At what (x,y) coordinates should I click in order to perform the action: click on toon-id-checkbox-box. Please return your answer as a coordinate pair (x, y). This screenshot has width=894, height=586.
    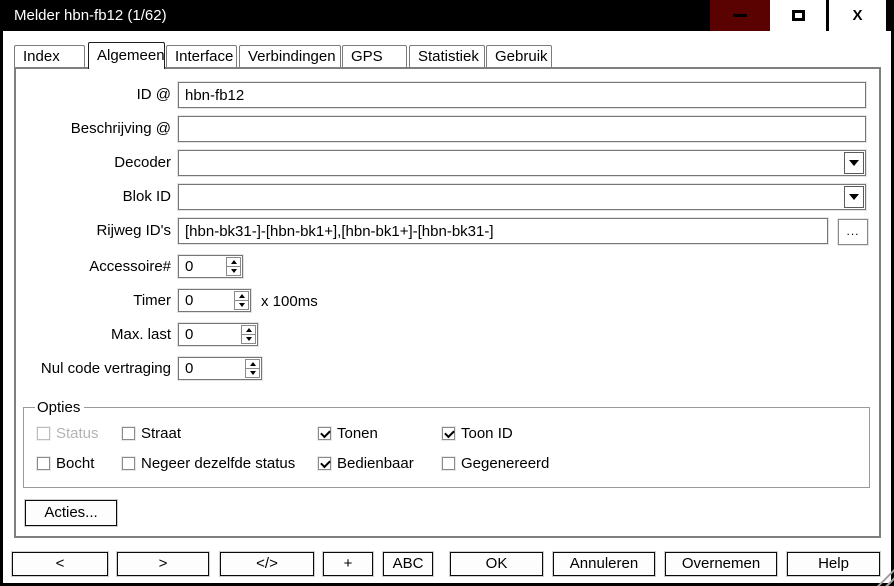
    Looking at the image, I should click on (448, 433).